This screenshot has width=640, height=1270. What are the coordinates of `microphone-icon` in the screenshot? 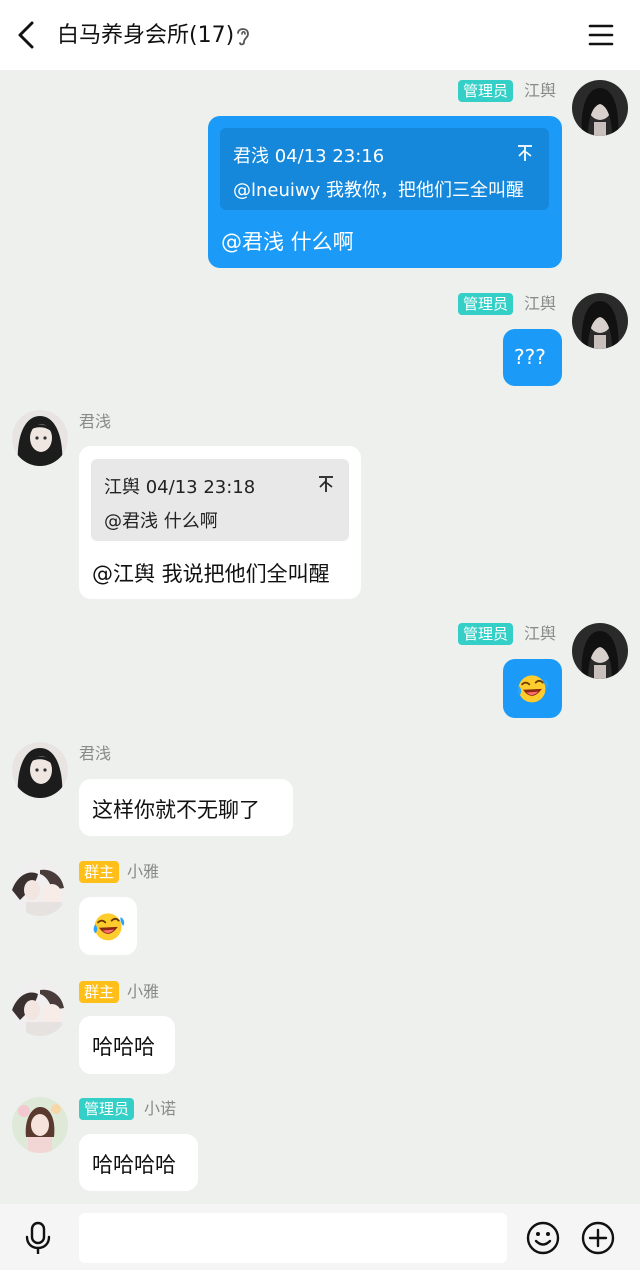 It's located at (38, 1237).